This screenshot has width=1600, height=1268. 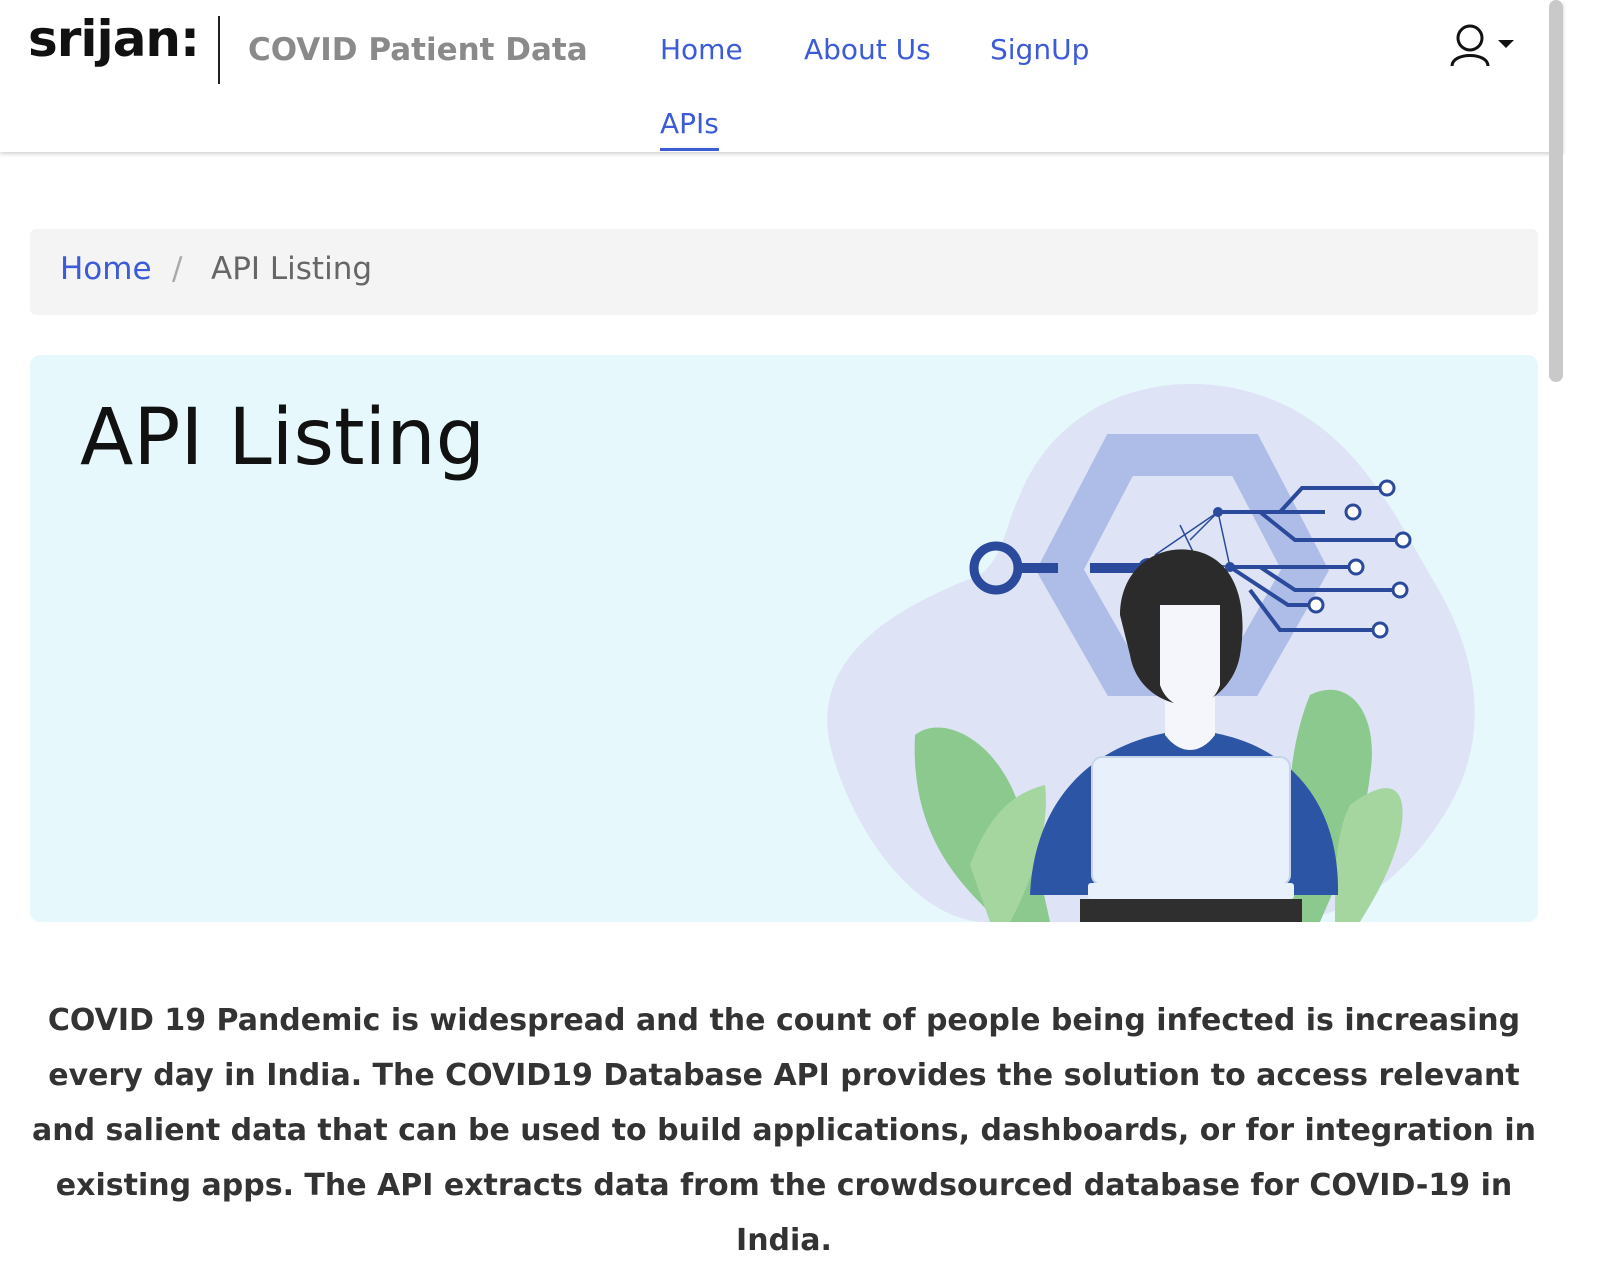 I want to click on nav-signup-link: SignUp, so click(x=1039, y=49).